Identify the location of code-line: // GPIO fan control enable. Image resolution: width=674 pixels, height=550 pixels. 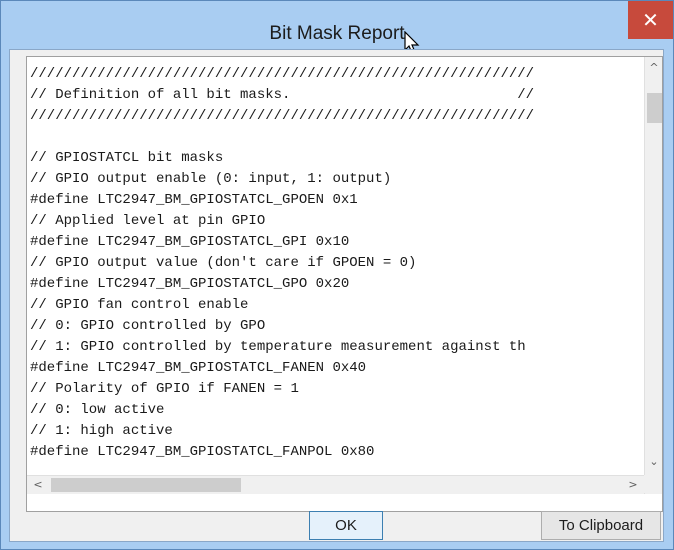
(139, 305).